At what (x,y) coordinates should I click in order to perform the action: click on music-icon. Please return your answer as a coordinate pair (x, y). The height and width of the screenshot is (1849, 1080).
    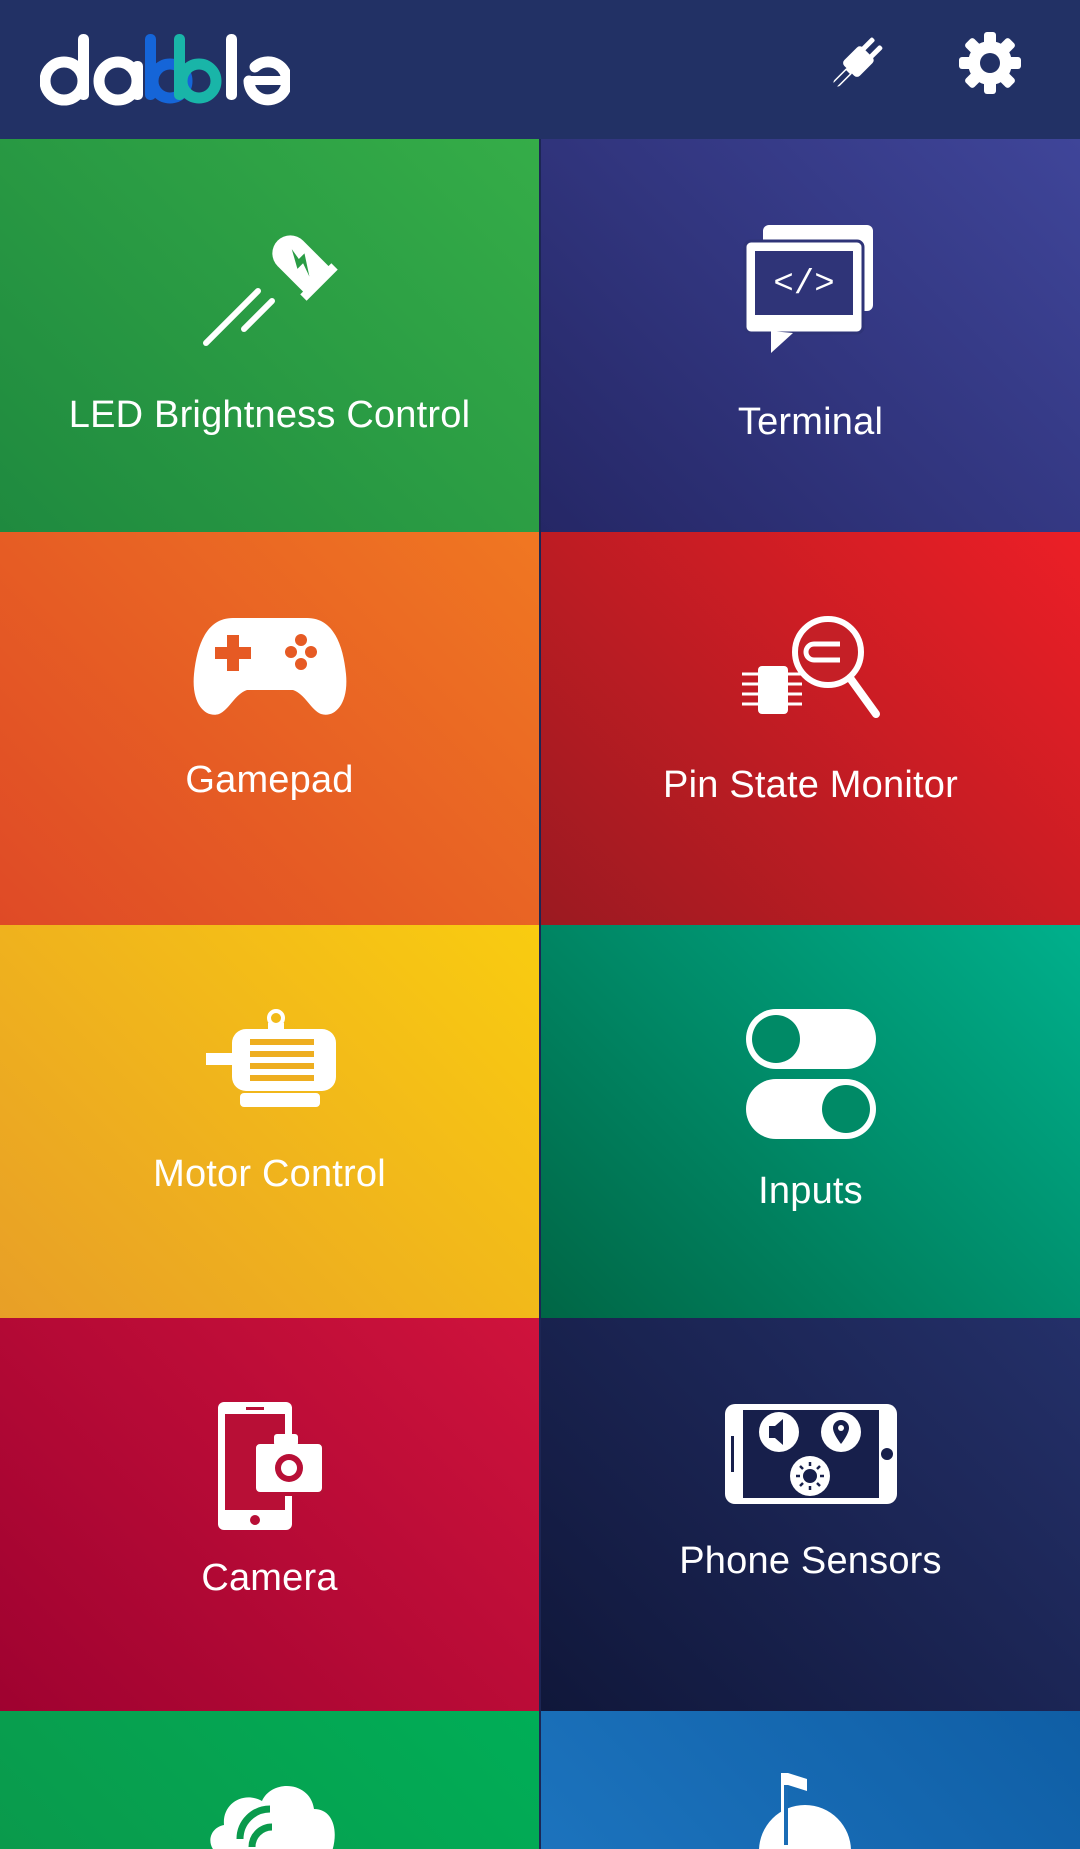
    Looking at the image, I should click on (815, 1810).